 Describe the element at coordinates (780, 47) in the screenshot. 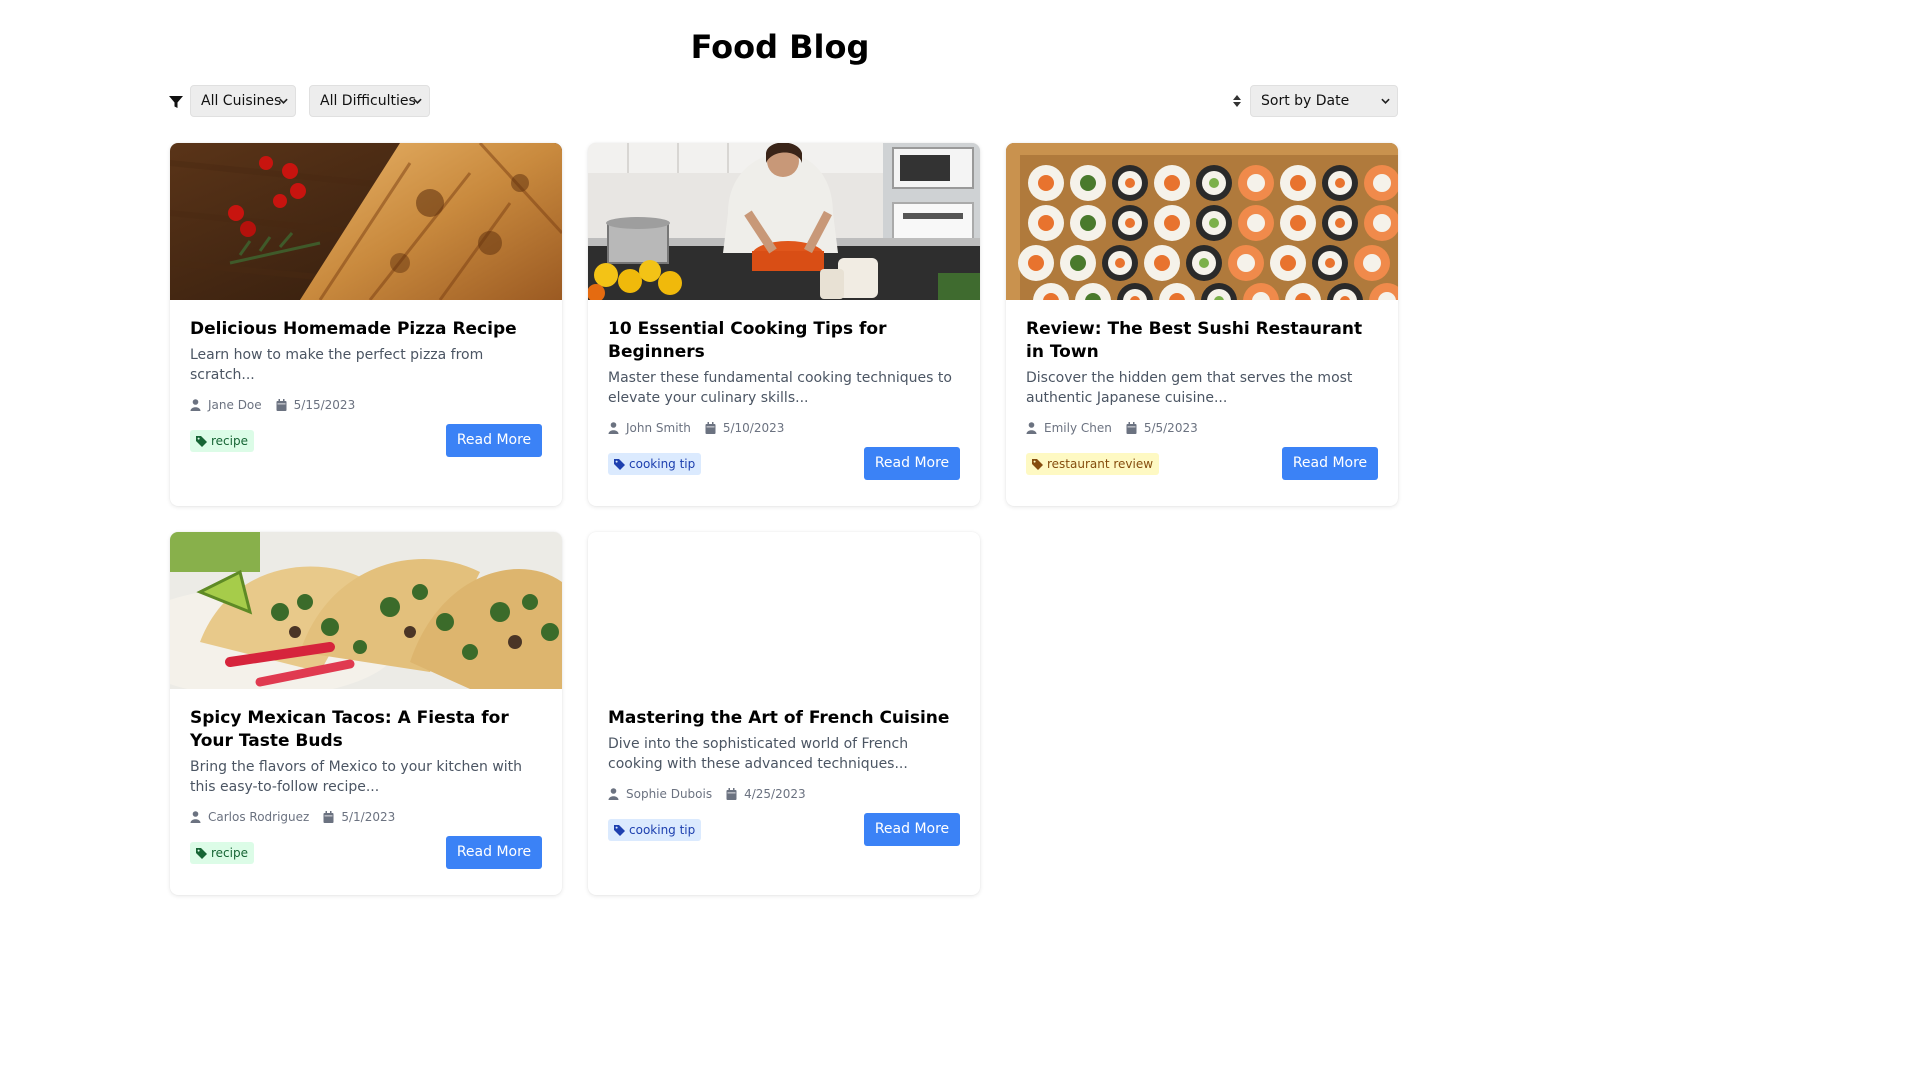

I see `page-title: Food Blog` at that location.